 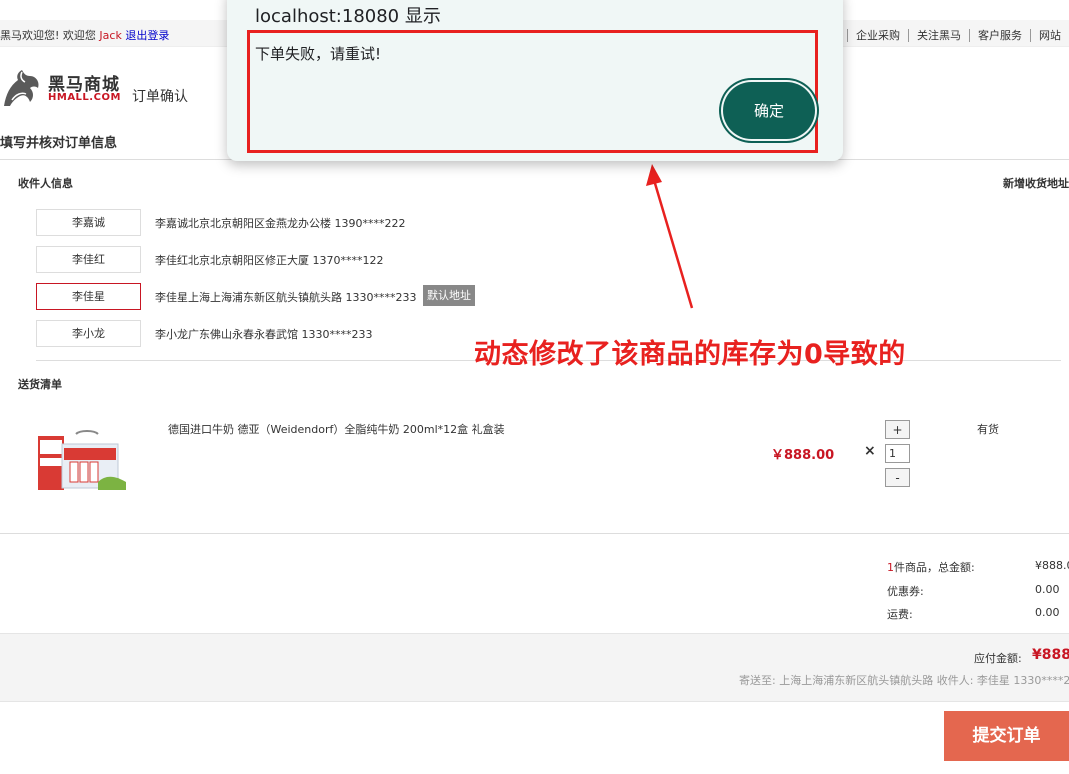 What do you see at coordinates (803, 455) in the screenshot?
I see `product-price: ￥888.00` at bounding box center [803, 455].